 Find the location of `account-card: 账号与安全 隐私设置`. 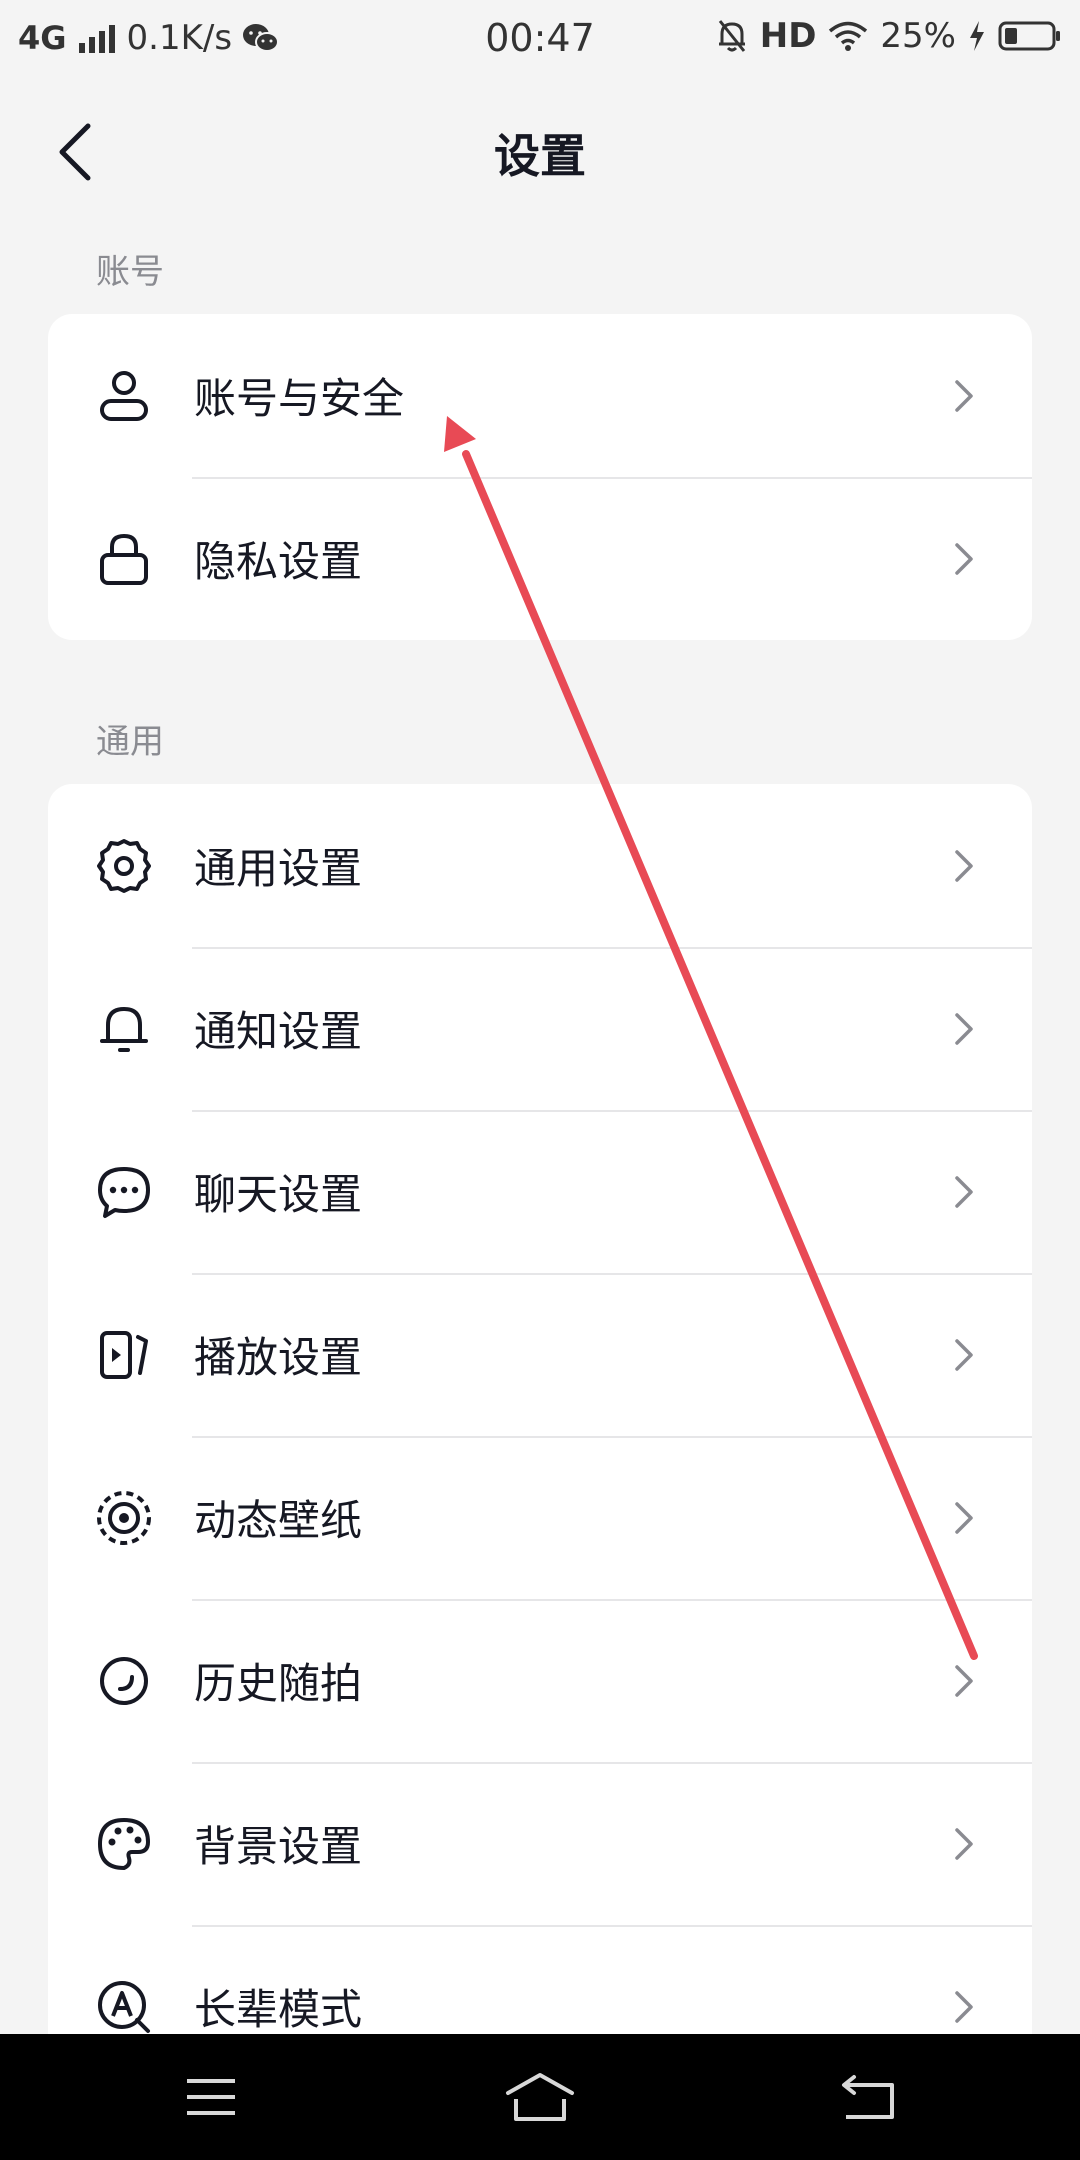

account-card: 账号与安全 隐私设置 is located at coordinates (540, 477).